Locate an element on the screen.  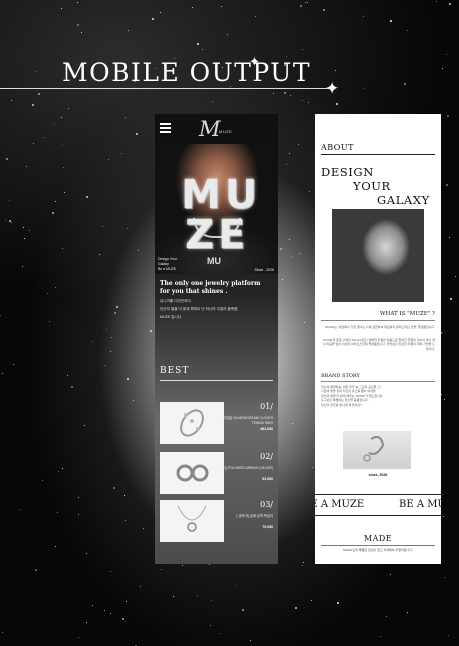
product-number: 02/ is located at coordinates (266, 456).